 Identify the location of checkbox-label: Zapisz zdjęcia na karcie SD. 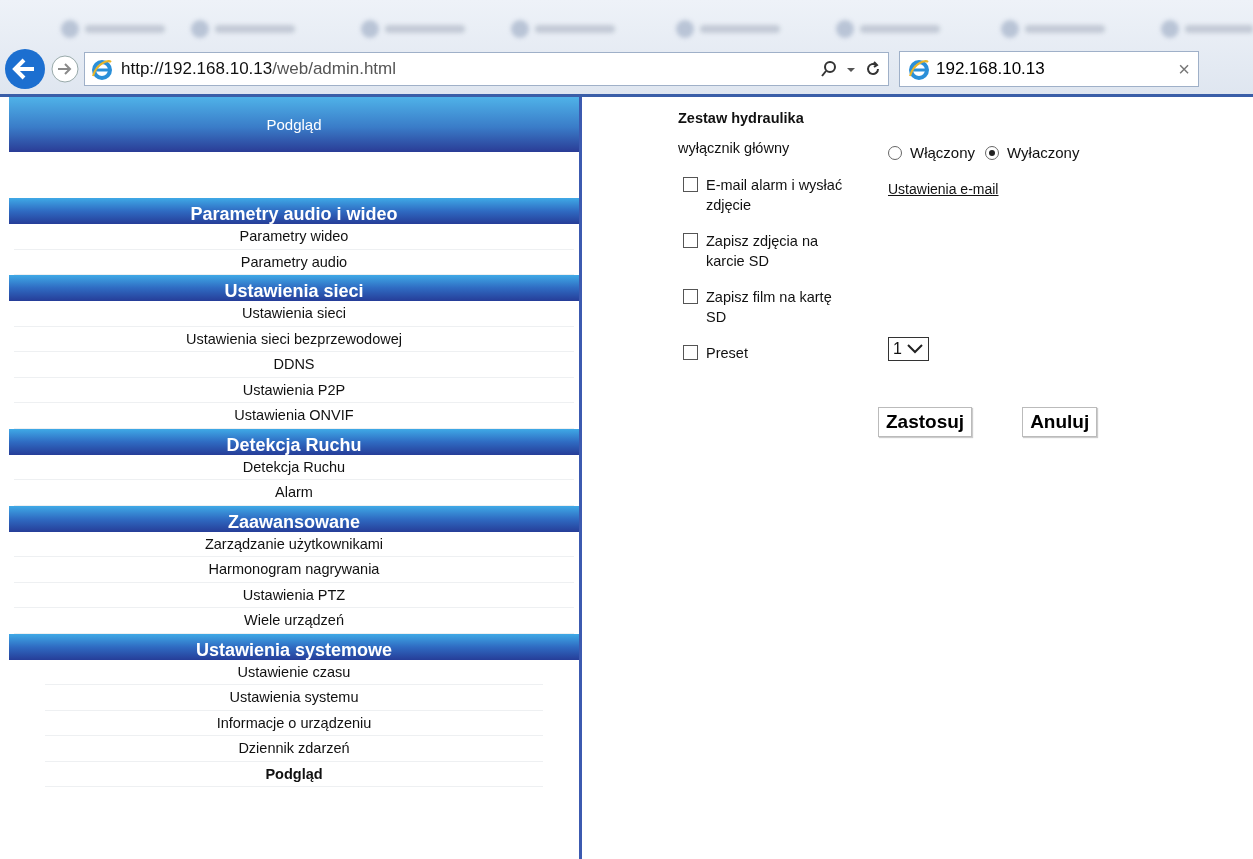
(763, 251).